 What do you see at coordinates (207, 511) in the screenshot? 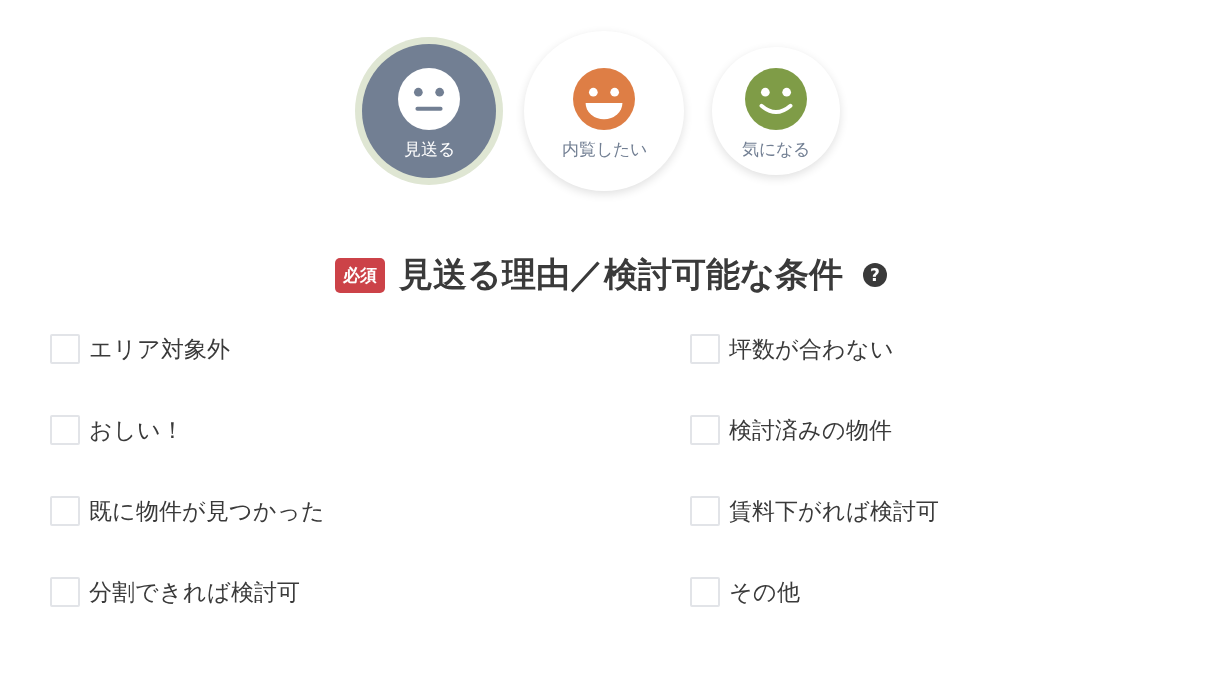
I see `option-label: 既に物件が見つかった` at bounding box center [207, 511].